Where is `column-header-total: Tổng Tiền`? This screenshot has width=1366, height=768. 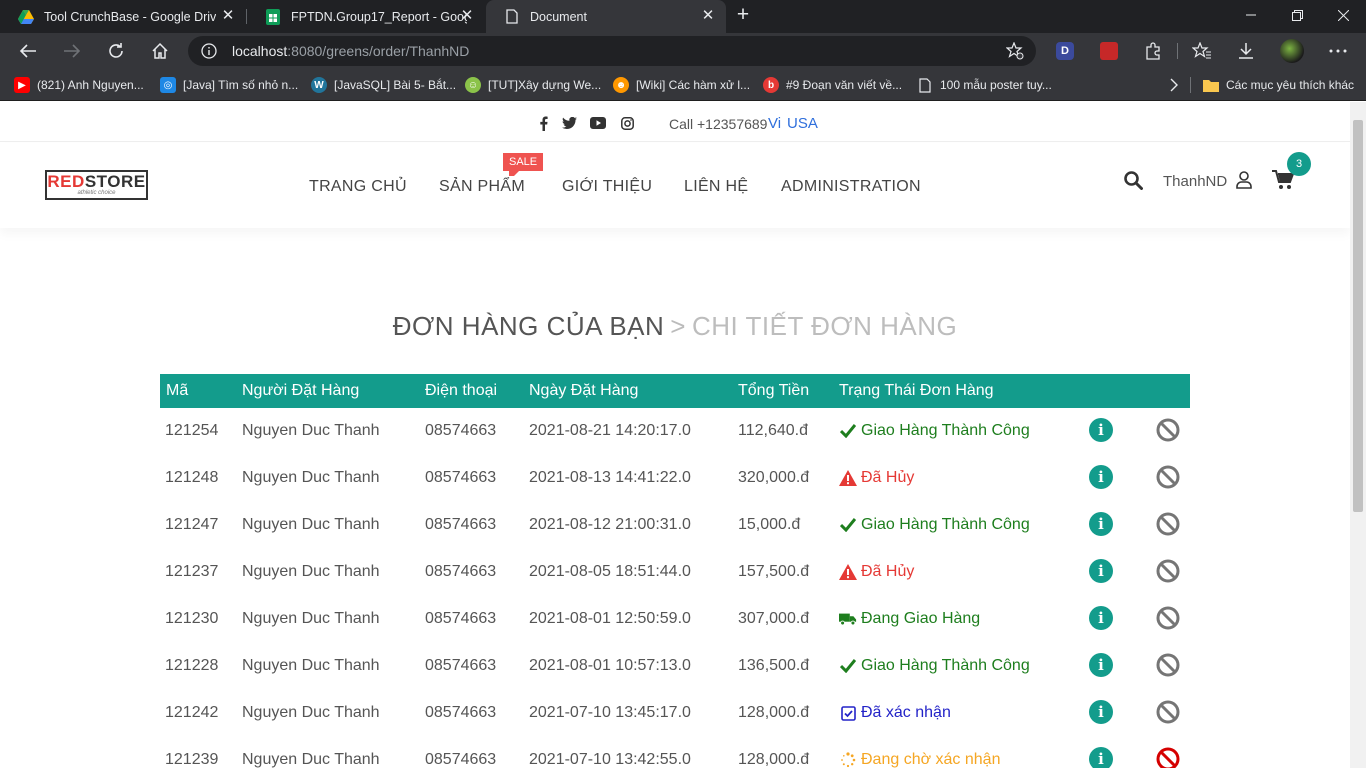 column-header-total: Tổng Tiền is located at coordinates (774, 390).